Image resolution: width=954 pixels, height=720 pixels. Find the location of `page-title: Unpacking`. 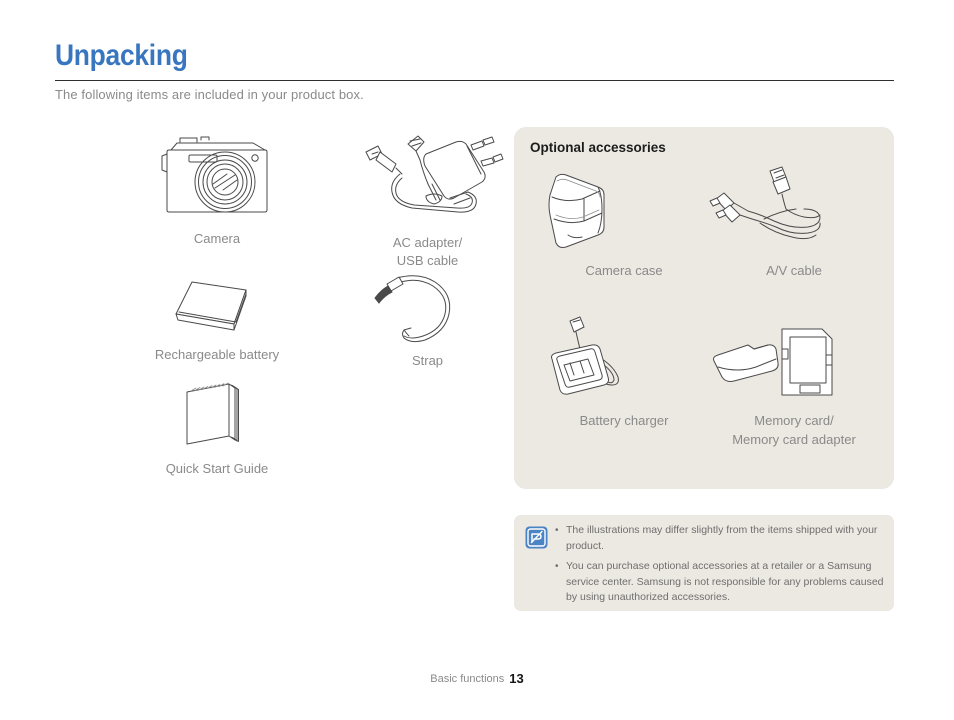

page-title: Unpacking is located at coordinates (121, 55).